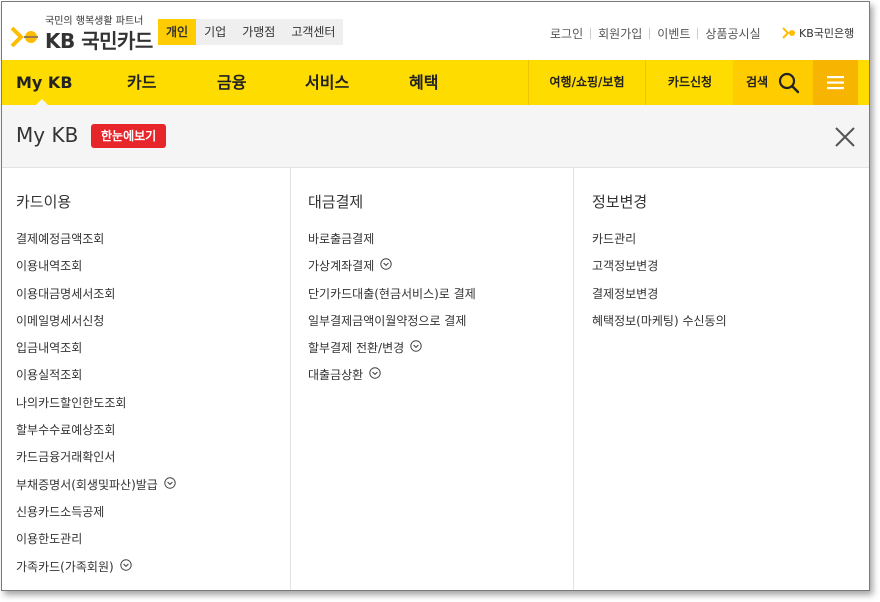 The width and height of the screenshot is (880, 602). What do you see at coordinates (566, 33) in the screenshot?
I see `login-link: 로그인` at bounding box center [566, 33].